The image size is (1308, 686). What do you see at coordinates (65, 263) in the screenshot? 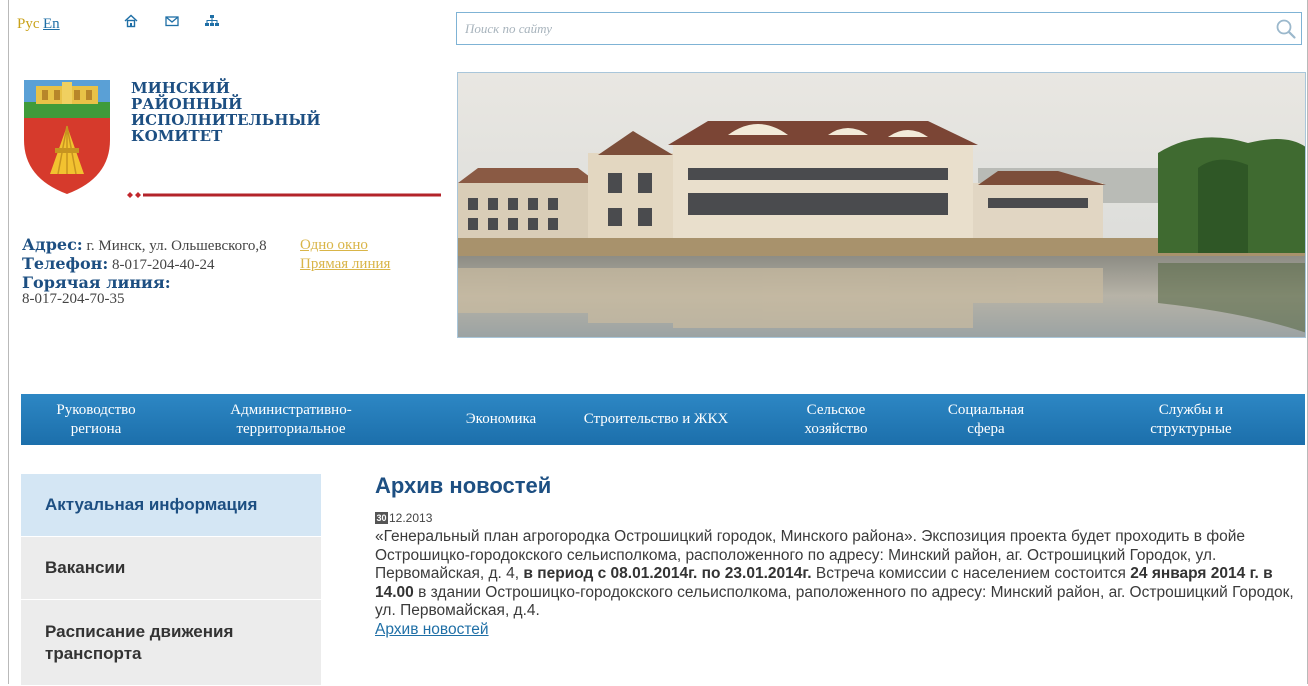
I see `phone-label: Телефон:` at bounding box center [65, 263].